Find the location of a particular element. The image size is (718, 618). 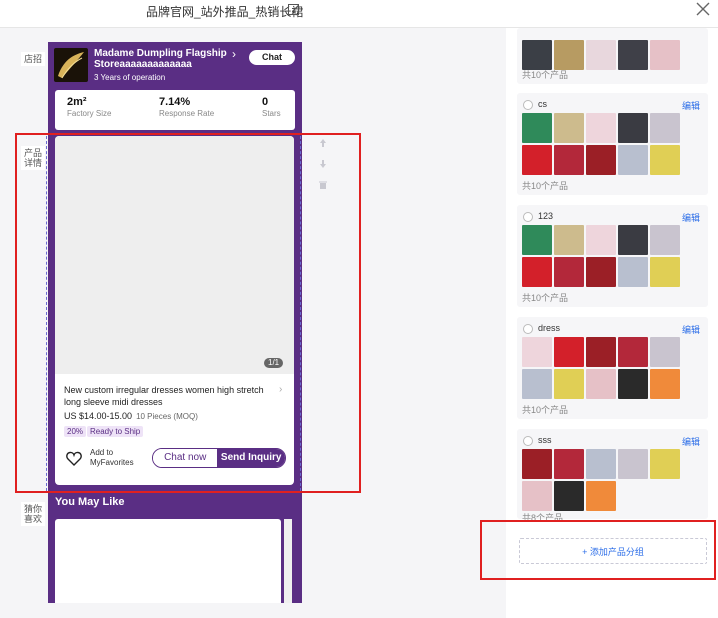

group-name: sss is located at coordinates (545, 440).